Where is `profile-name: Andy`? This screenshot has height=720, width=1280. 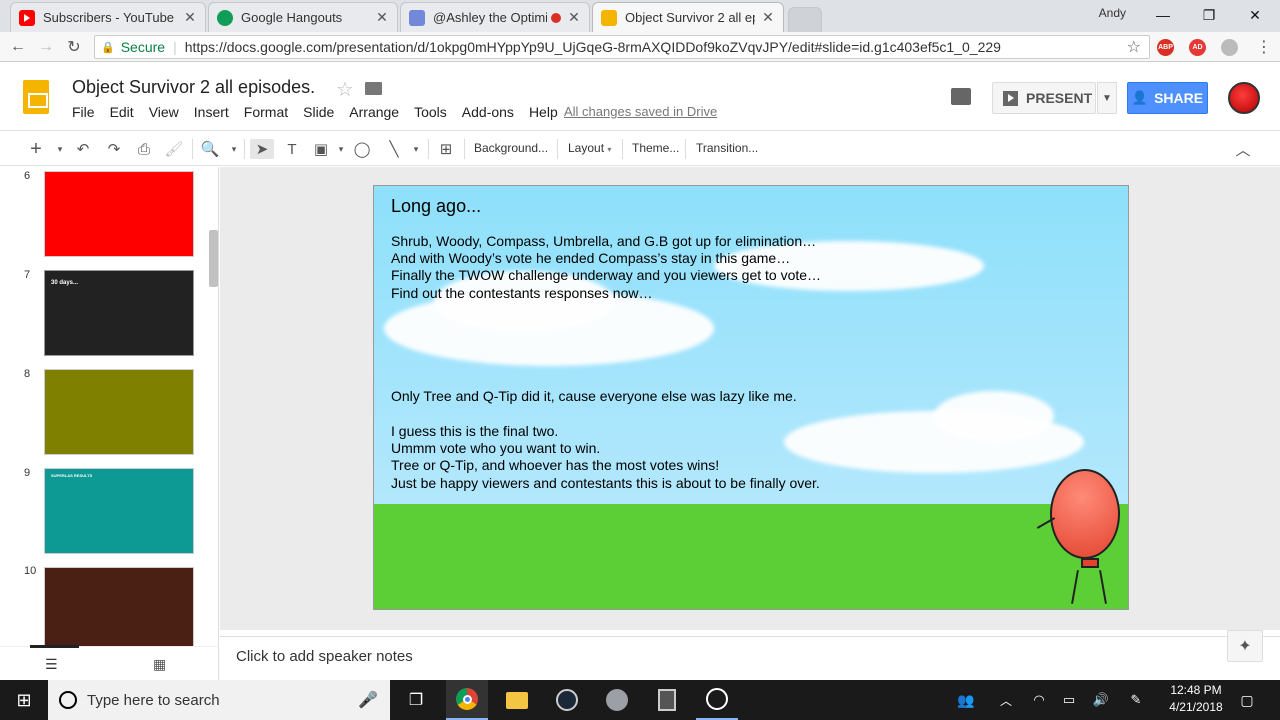
profile-name: Andy is located at coordinates (1112, 13).